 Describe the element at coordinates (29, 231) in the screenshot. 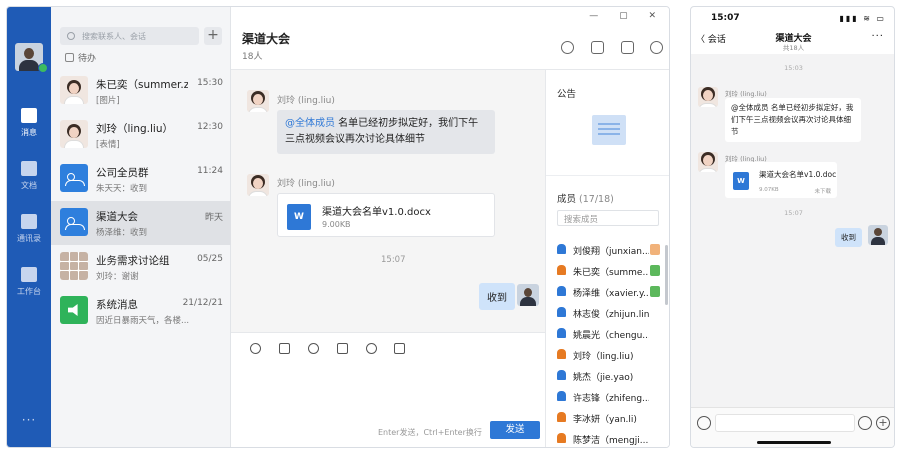

I see `nav-item-contacts: 通讯录` at that location.